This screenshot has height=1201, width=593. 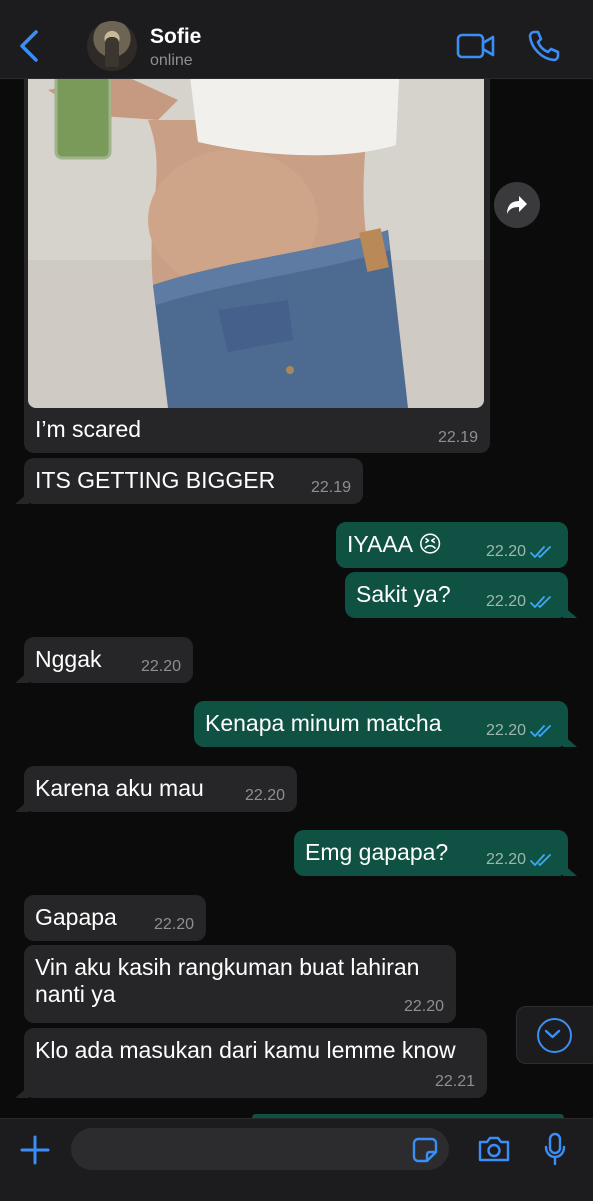 What do you see at coordinates (461, 595) in the screenshot?
I see `message-bubble-outgoing: Sakit ya? 22.20` at bounding box center [461, 595].